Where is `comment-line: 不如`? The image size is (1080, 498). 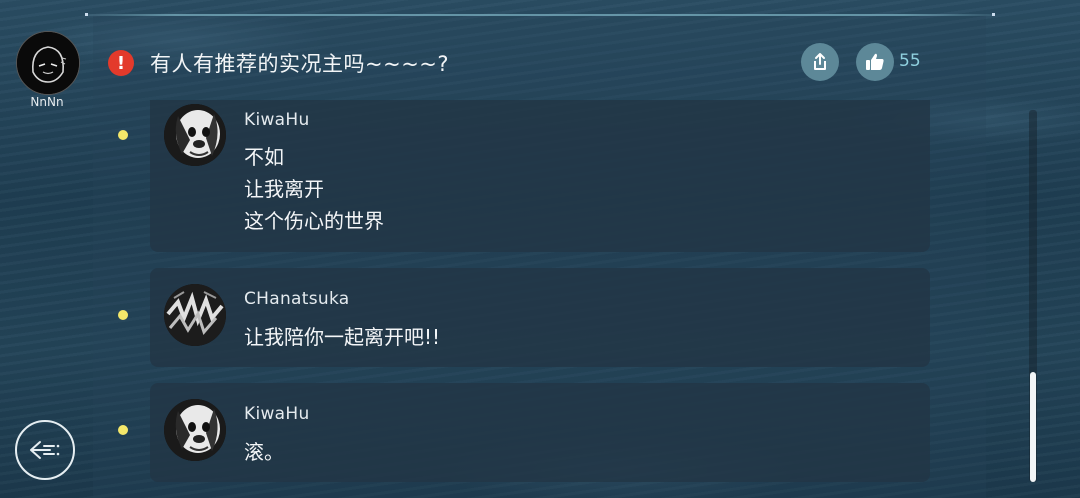
comment-line: 不如 is located at coordinates (264, 157).